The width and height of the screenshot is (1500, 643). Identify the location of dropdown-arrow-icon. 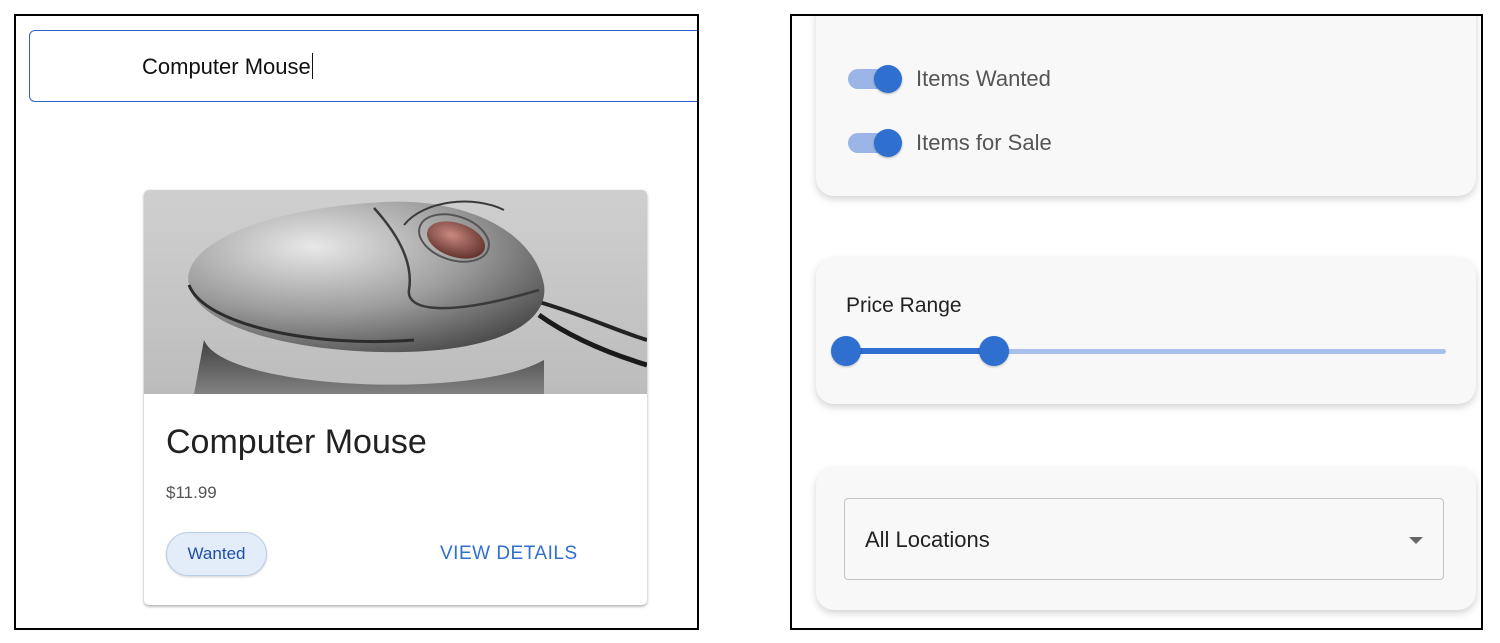
(1416, 540).